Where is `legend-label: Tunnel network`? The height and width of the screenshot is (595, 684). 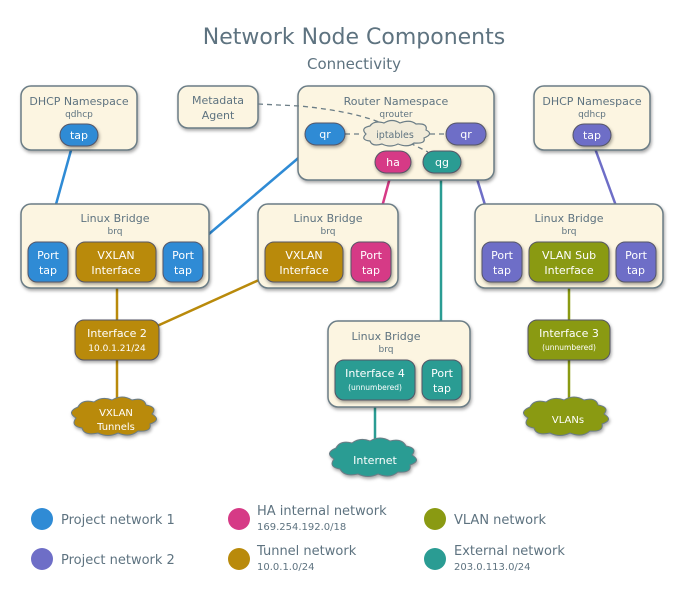
legend-label: Tunnel network is located at coordinates (306, 551).